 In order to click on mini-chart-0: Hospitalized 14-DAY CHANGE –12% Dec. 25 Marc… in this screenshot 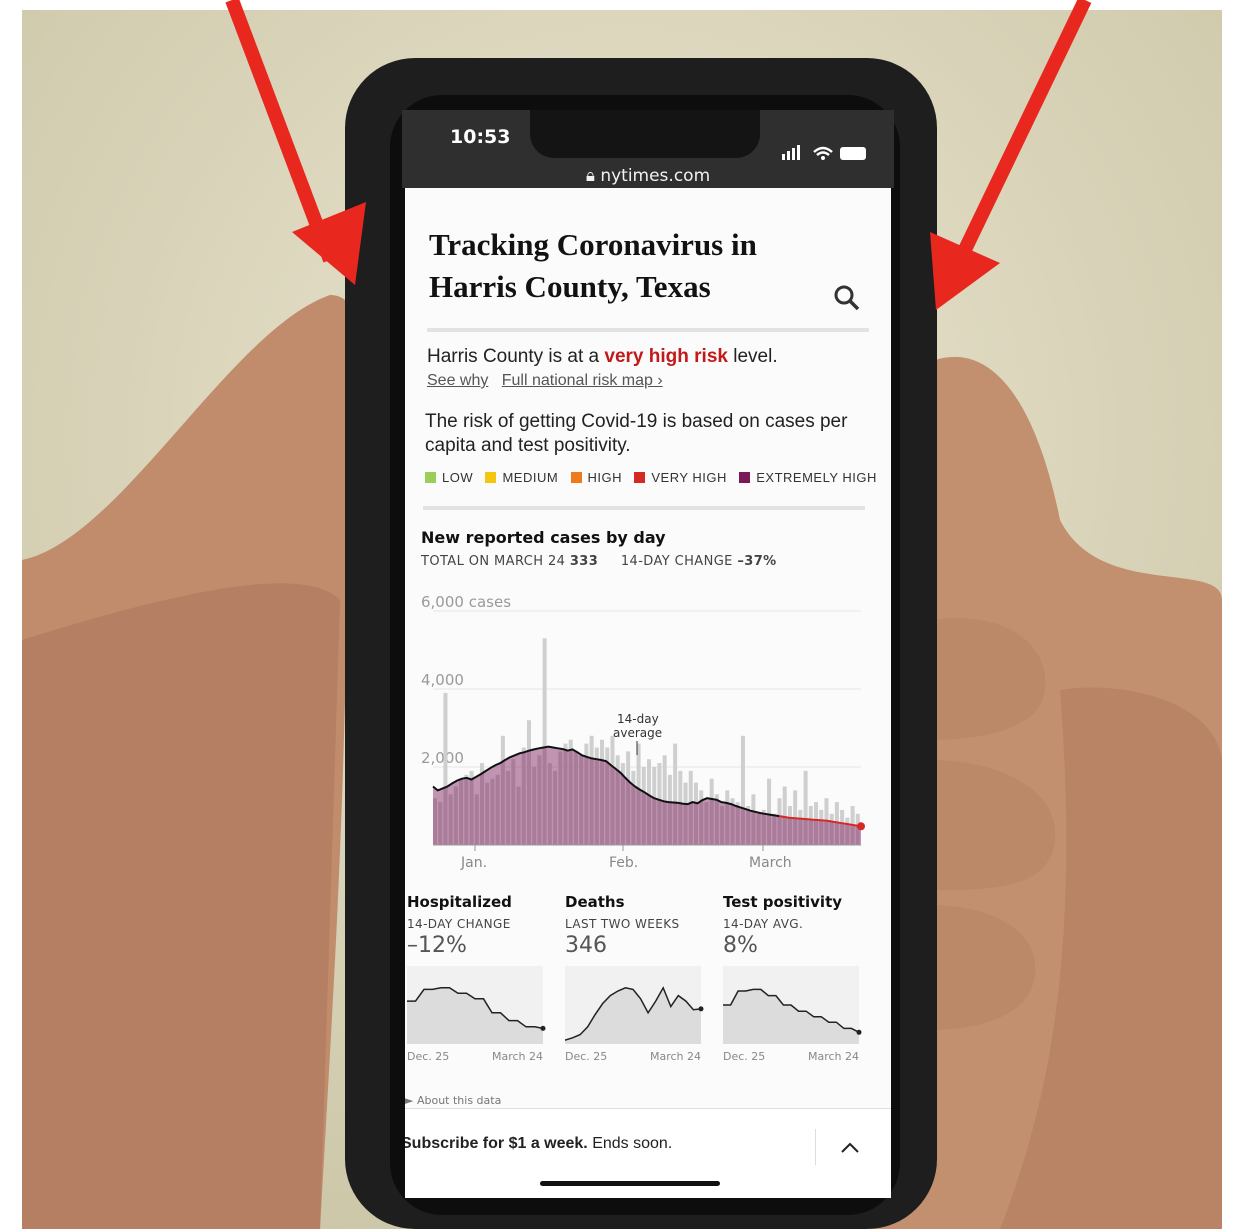, I will do `click(482, 977)`.